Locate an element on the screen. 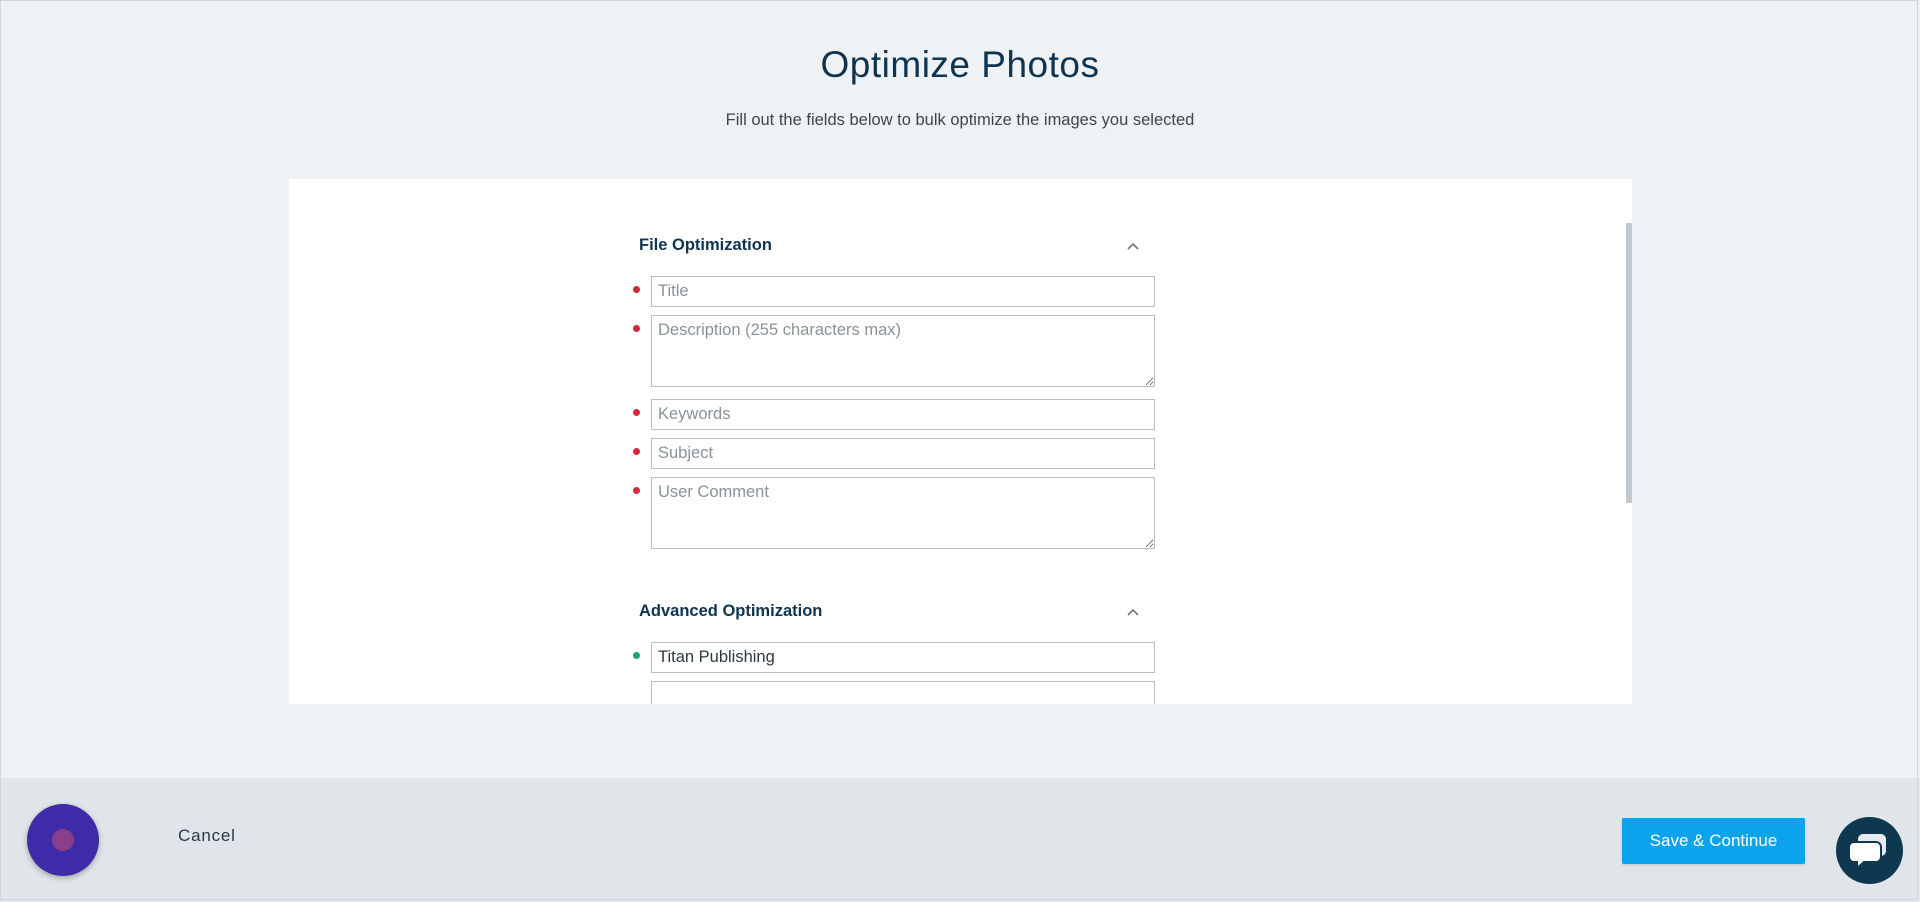 Image resolution: width=1920 pixels, height=902 pixels. next-field-input is located at coordinates (903, 692).